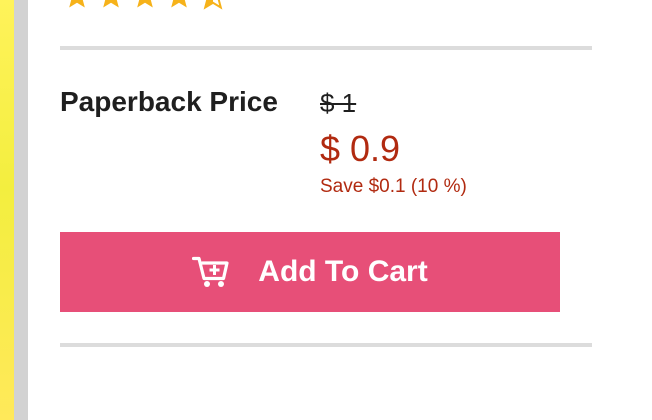 The height and width of the screenshot is (420, 652). Describe the element at coordinates (393, 186) in the screenshot. I see `discount-text: Save $0.1 (10 %)` at that location.